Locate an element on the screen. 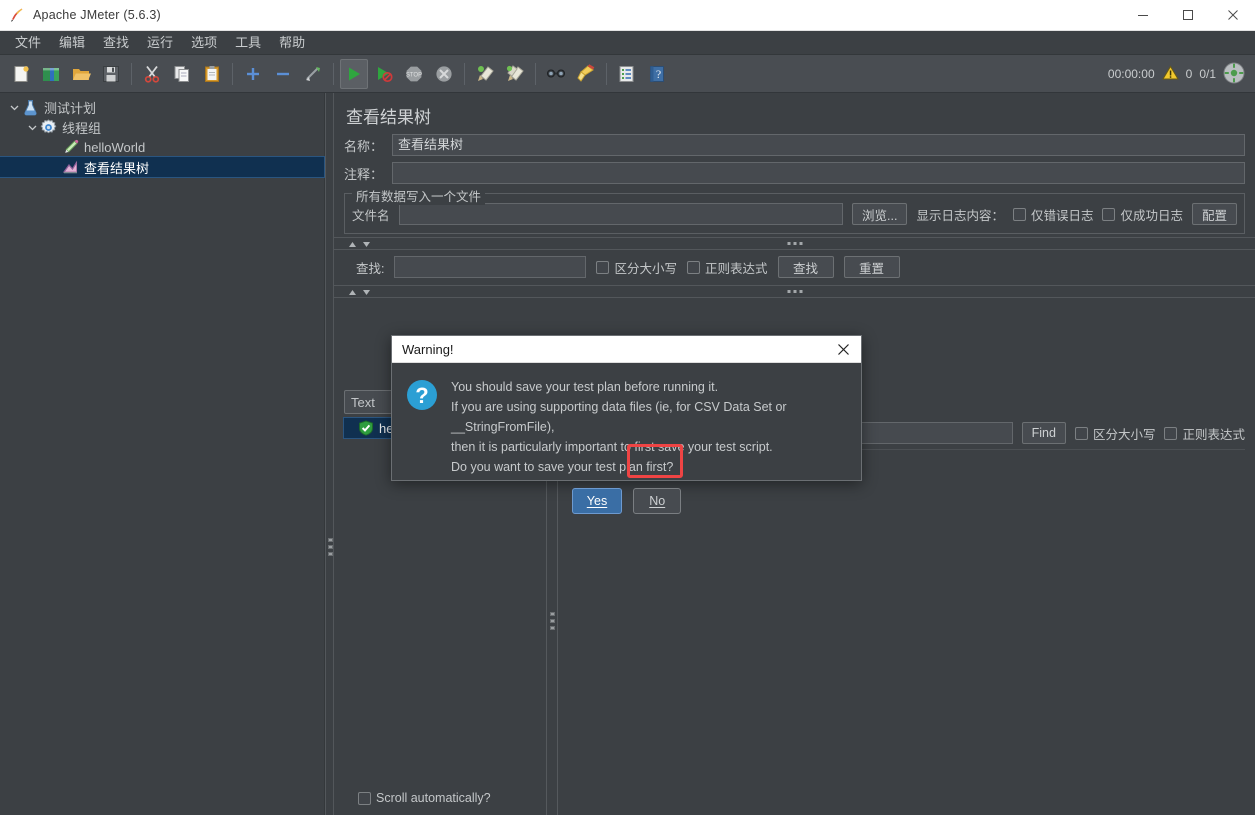 This screenshot has width=1255, height=815. name-field-row: 名称： 查看结果树 is located at coordinates (794, 145).